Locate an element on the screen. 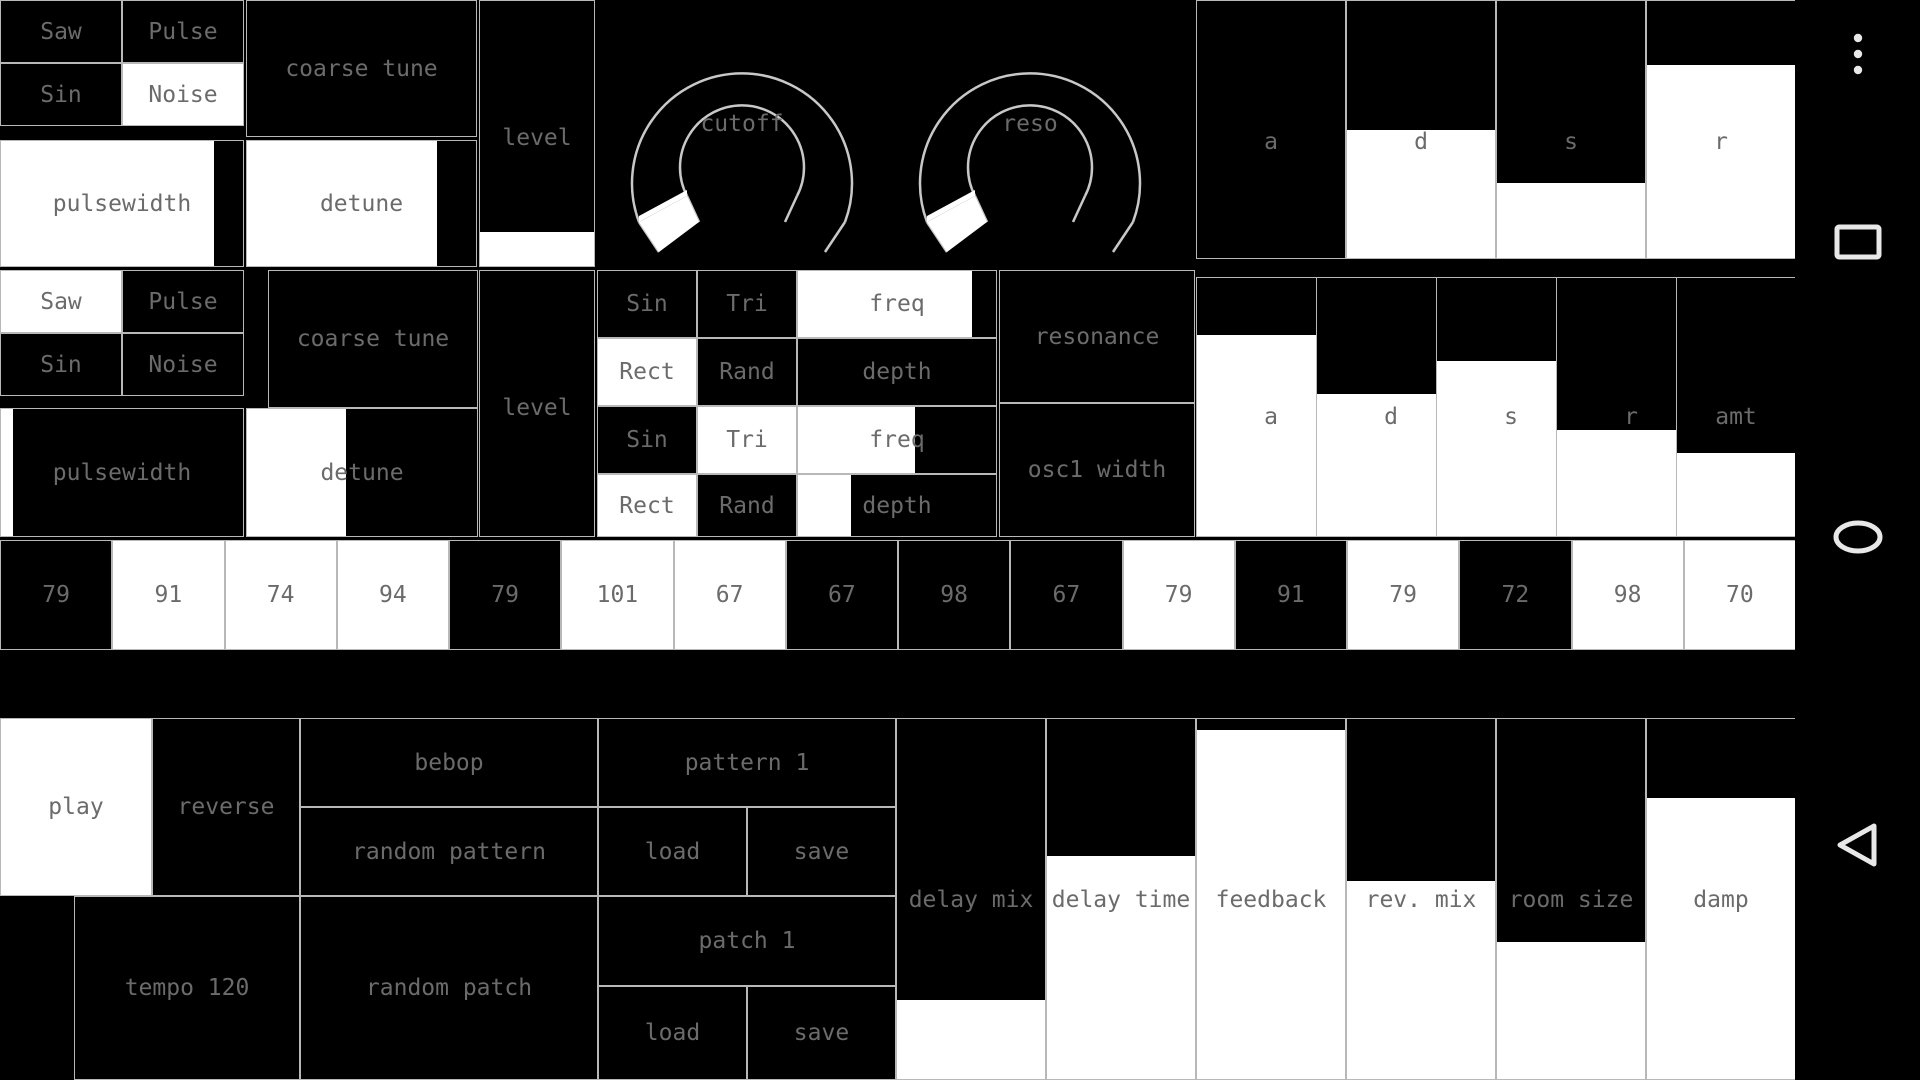 This screenshot has width=1920, height=1080. osc1-wave-saw: Saw is located at coordinates (61, 31).